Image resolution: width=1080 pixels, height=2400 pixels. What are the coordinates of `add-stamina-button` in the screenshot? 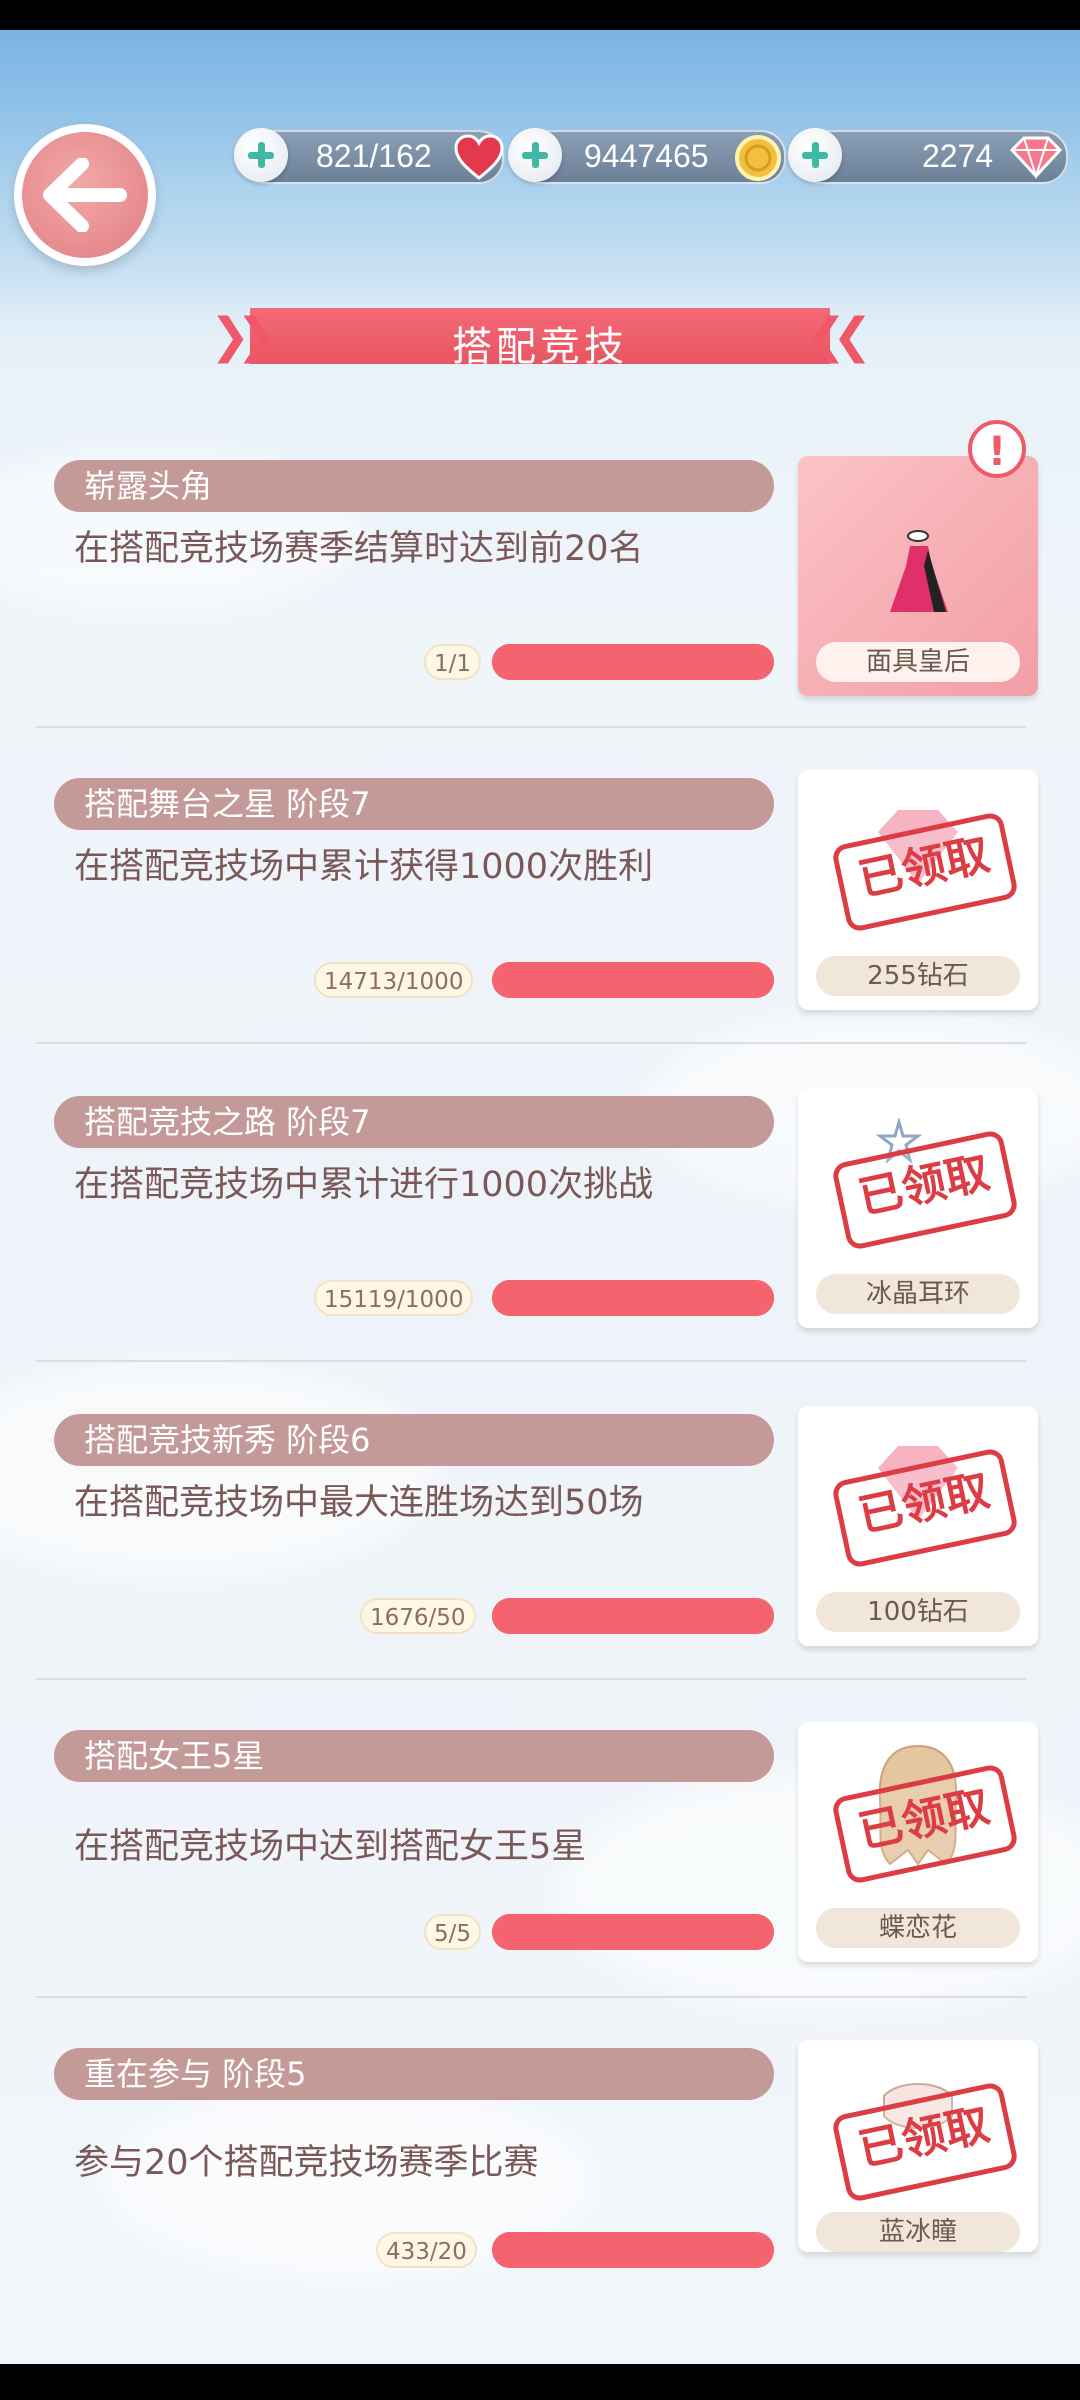 It's located at (261, 155).